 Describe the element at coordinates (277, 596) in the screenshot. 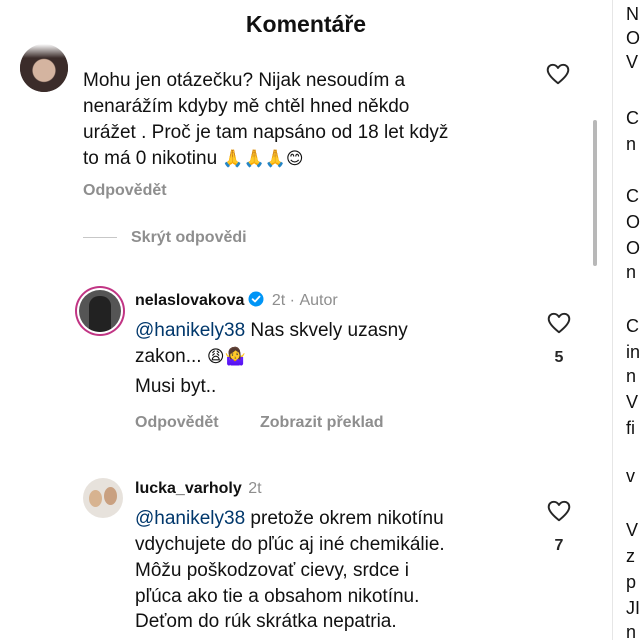

I see `reply-text-line: pľúca ako tie a obsahom nikotínu.` at that location.